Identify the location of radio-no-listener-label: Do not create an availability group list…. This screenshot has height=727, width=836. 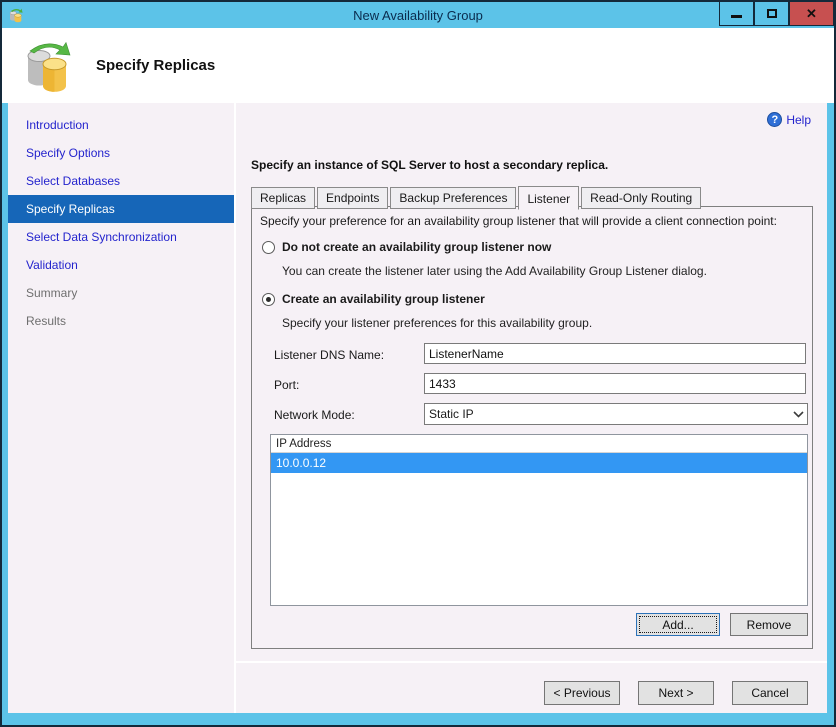
(416, 247).